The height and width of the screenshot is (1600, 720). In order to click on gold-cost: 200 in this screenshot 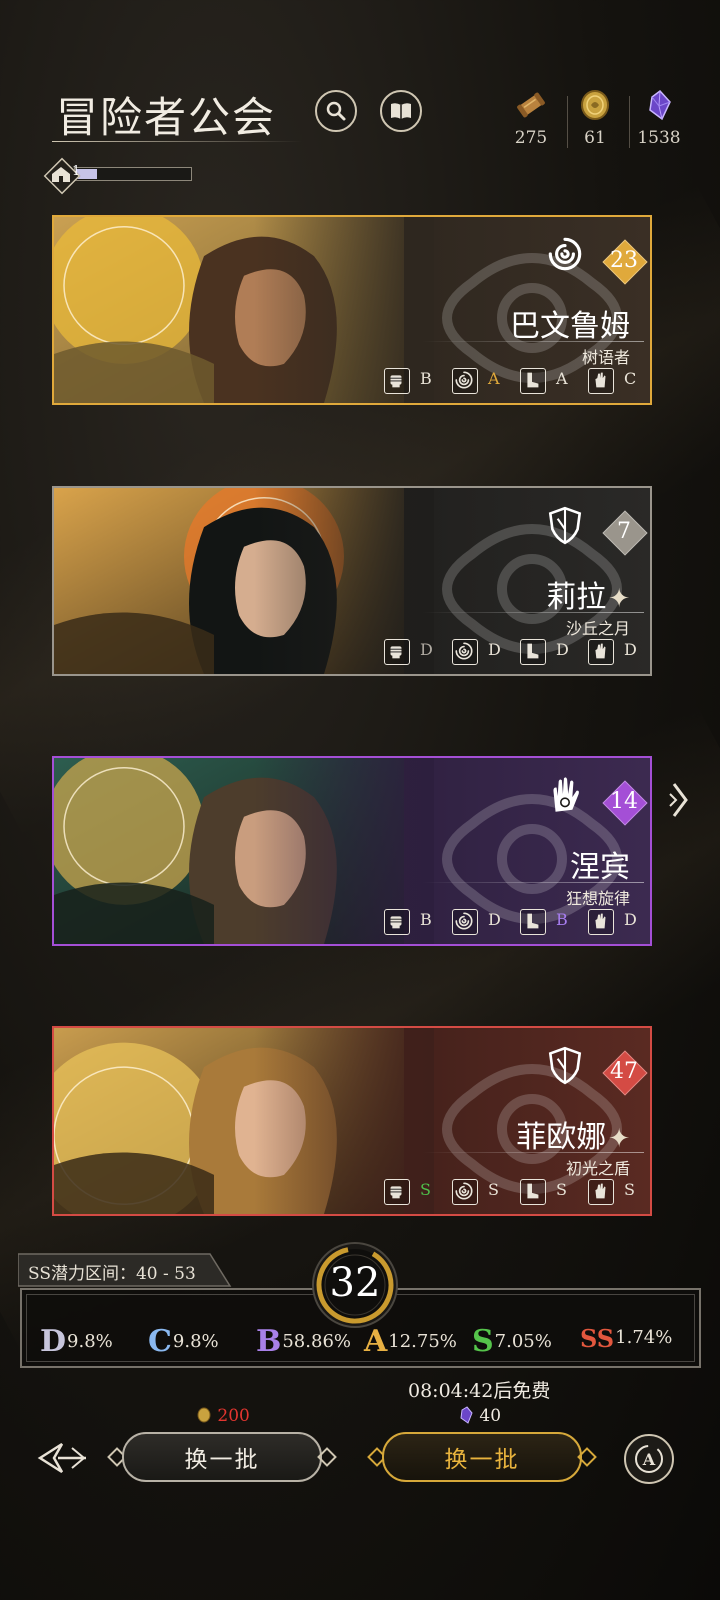, I will do `click(223, 1416)`.